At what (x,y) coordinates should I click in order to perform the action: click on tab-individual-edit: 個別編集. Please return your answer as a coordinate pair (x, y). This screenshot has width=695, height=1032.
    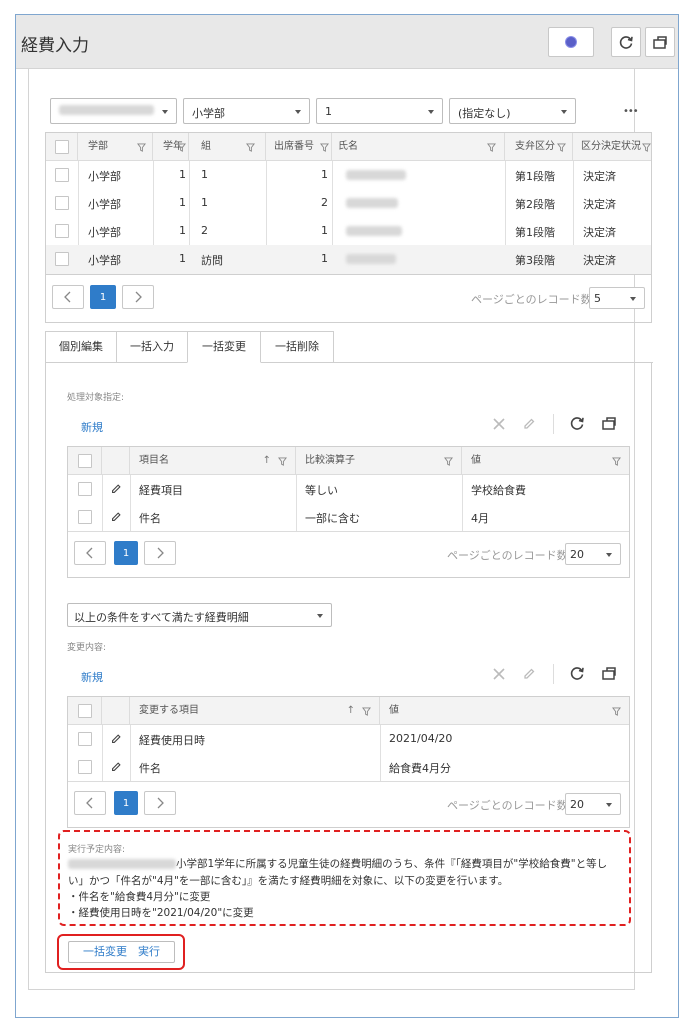
    Looking at the image, I should click on (81, 347).